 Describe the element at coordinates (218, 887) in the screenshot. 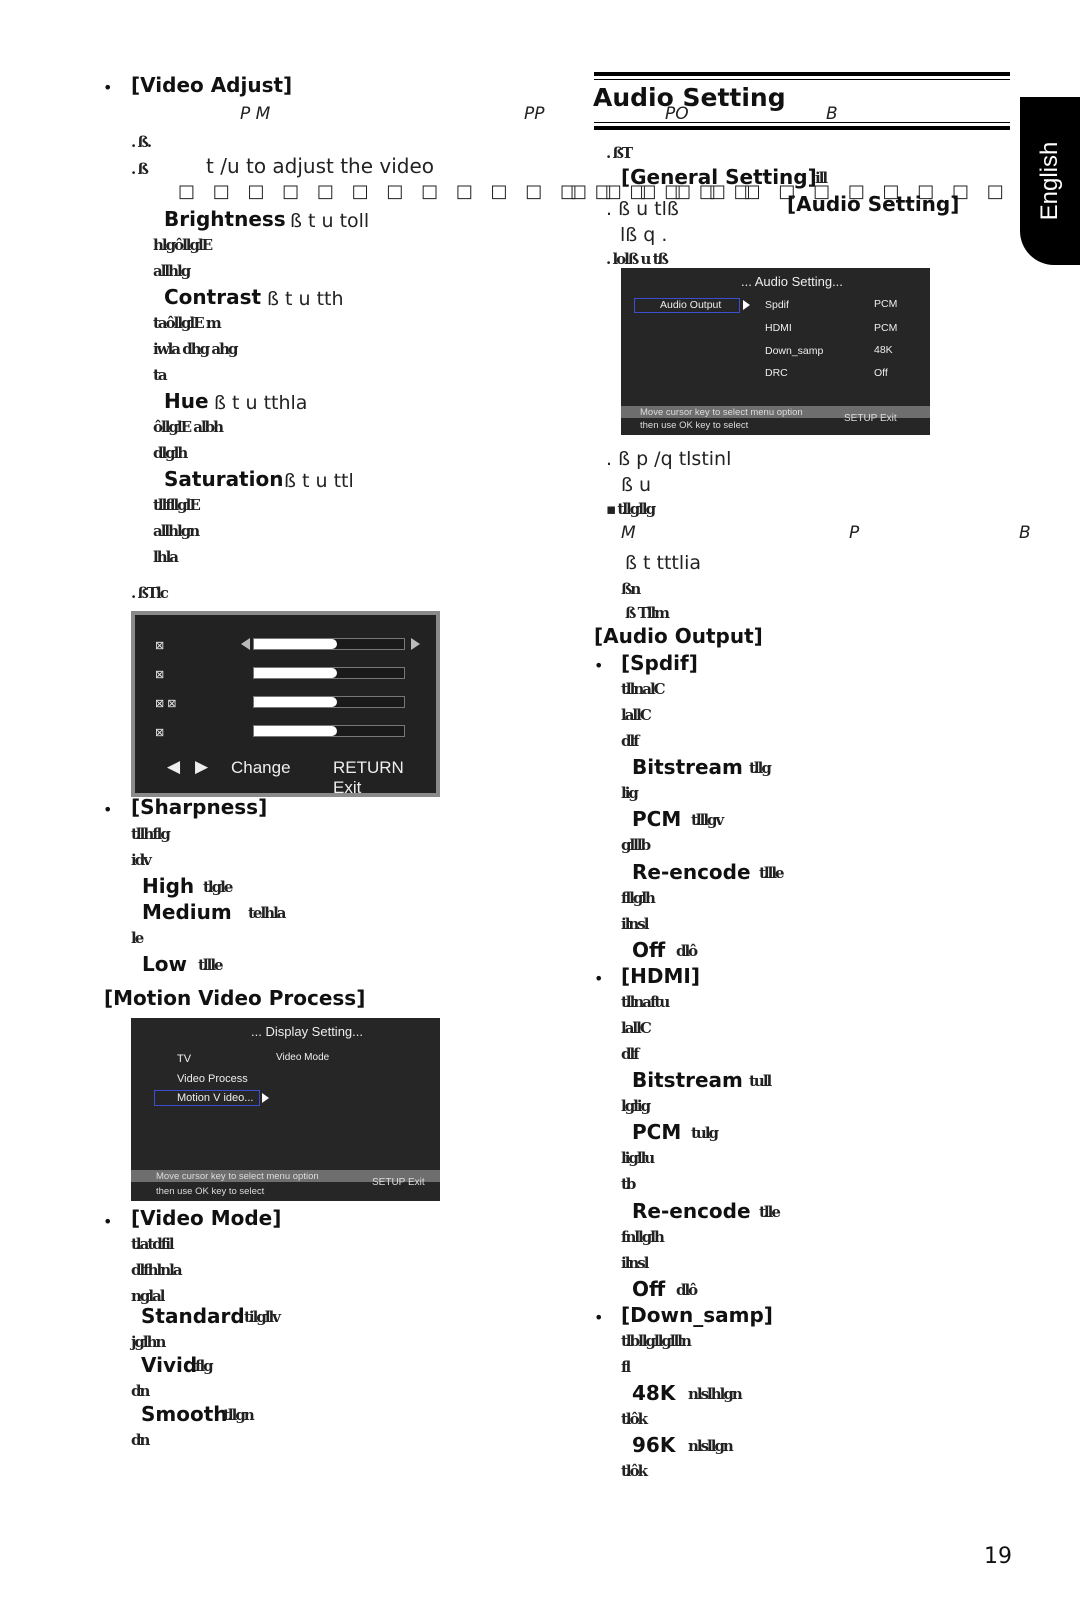

I see `option-desc: tlgle` at that location.